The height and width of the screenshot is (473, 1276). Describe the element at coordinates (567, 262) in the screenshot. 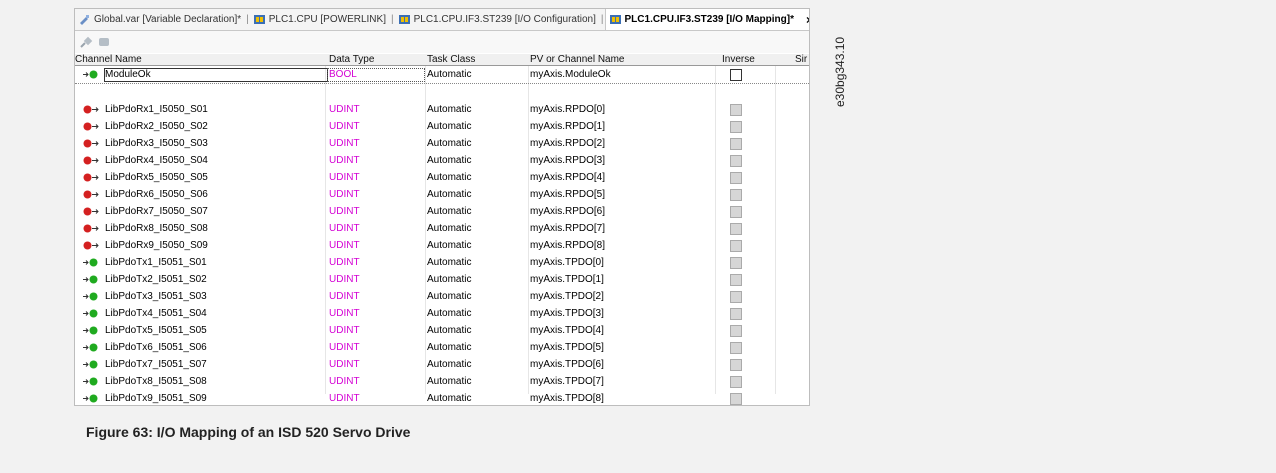

I see `pv-name: myAxis.TPDO[0]` at that location.